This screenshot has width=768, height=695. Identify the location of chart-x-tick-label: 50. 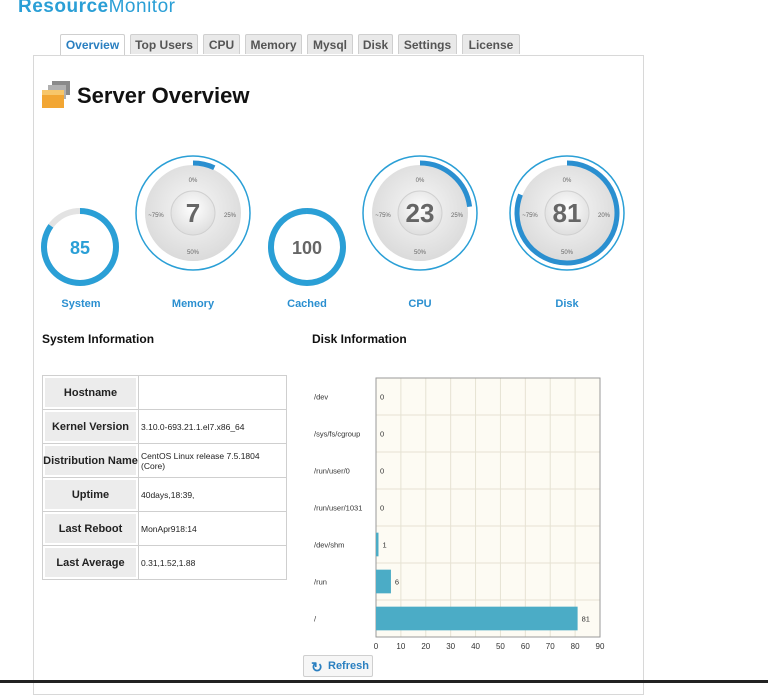
(500, 646).